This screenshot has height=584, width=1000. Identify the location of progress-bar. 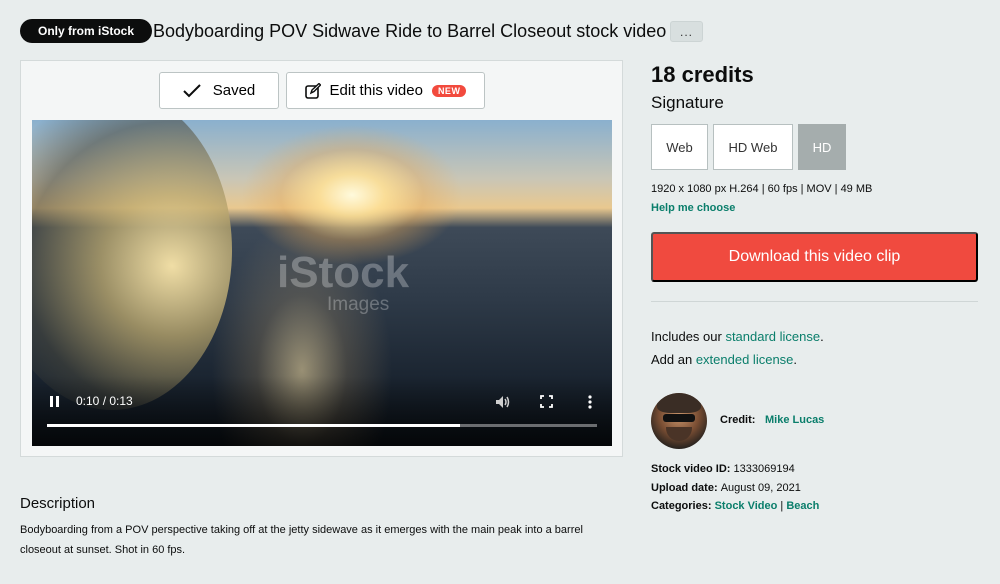
(322, 425).